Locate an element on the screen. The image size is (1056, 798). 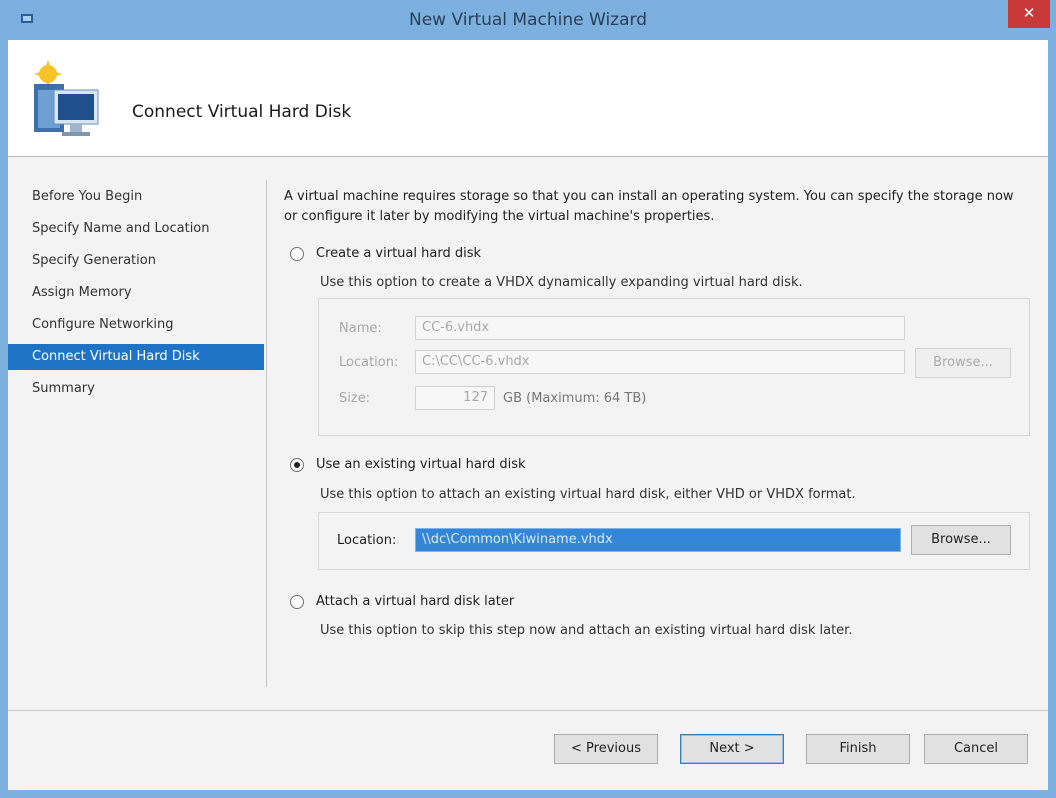
size-label: Size: is located at coordinates (355, 398).